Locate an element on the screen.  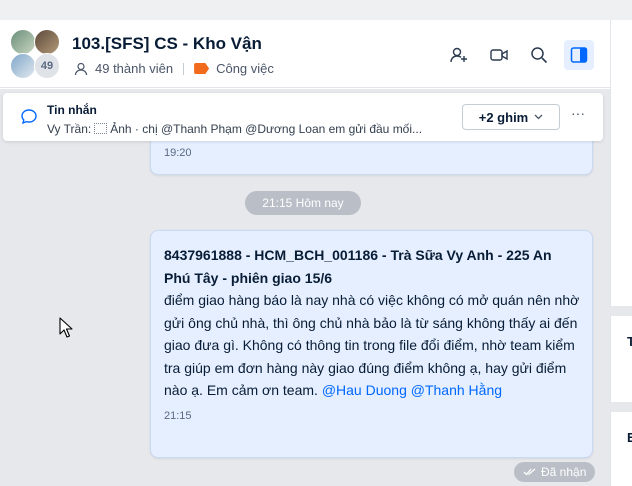
group-avatar: 49 is located at coordinates (36, 54).